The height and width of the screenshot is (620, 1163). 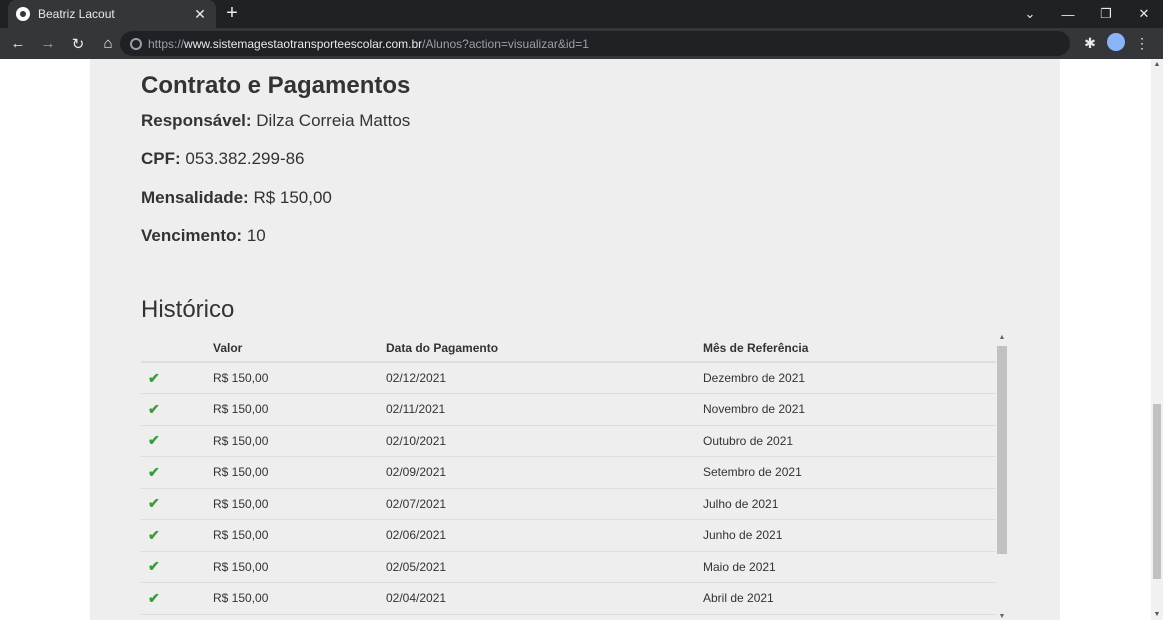 What do you see at coordinates (23, 14) in the screenshot?
I see `globe-icon` at bounding box center [23, 14].